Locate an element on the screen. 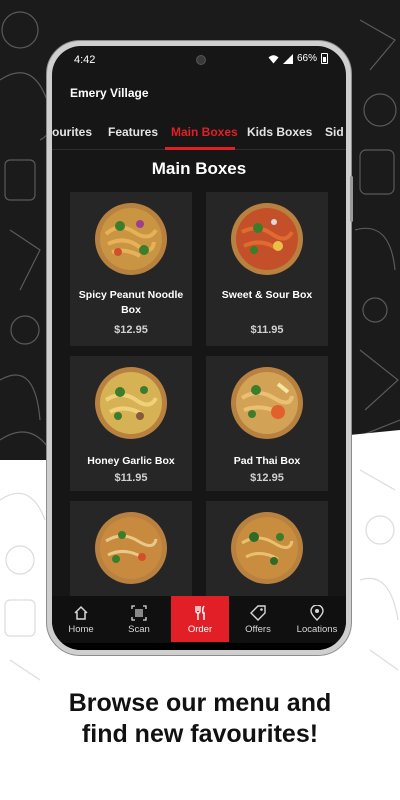 This screenshot has height=800, width=400. tab-features: Features is located at coordinates (133, 132).